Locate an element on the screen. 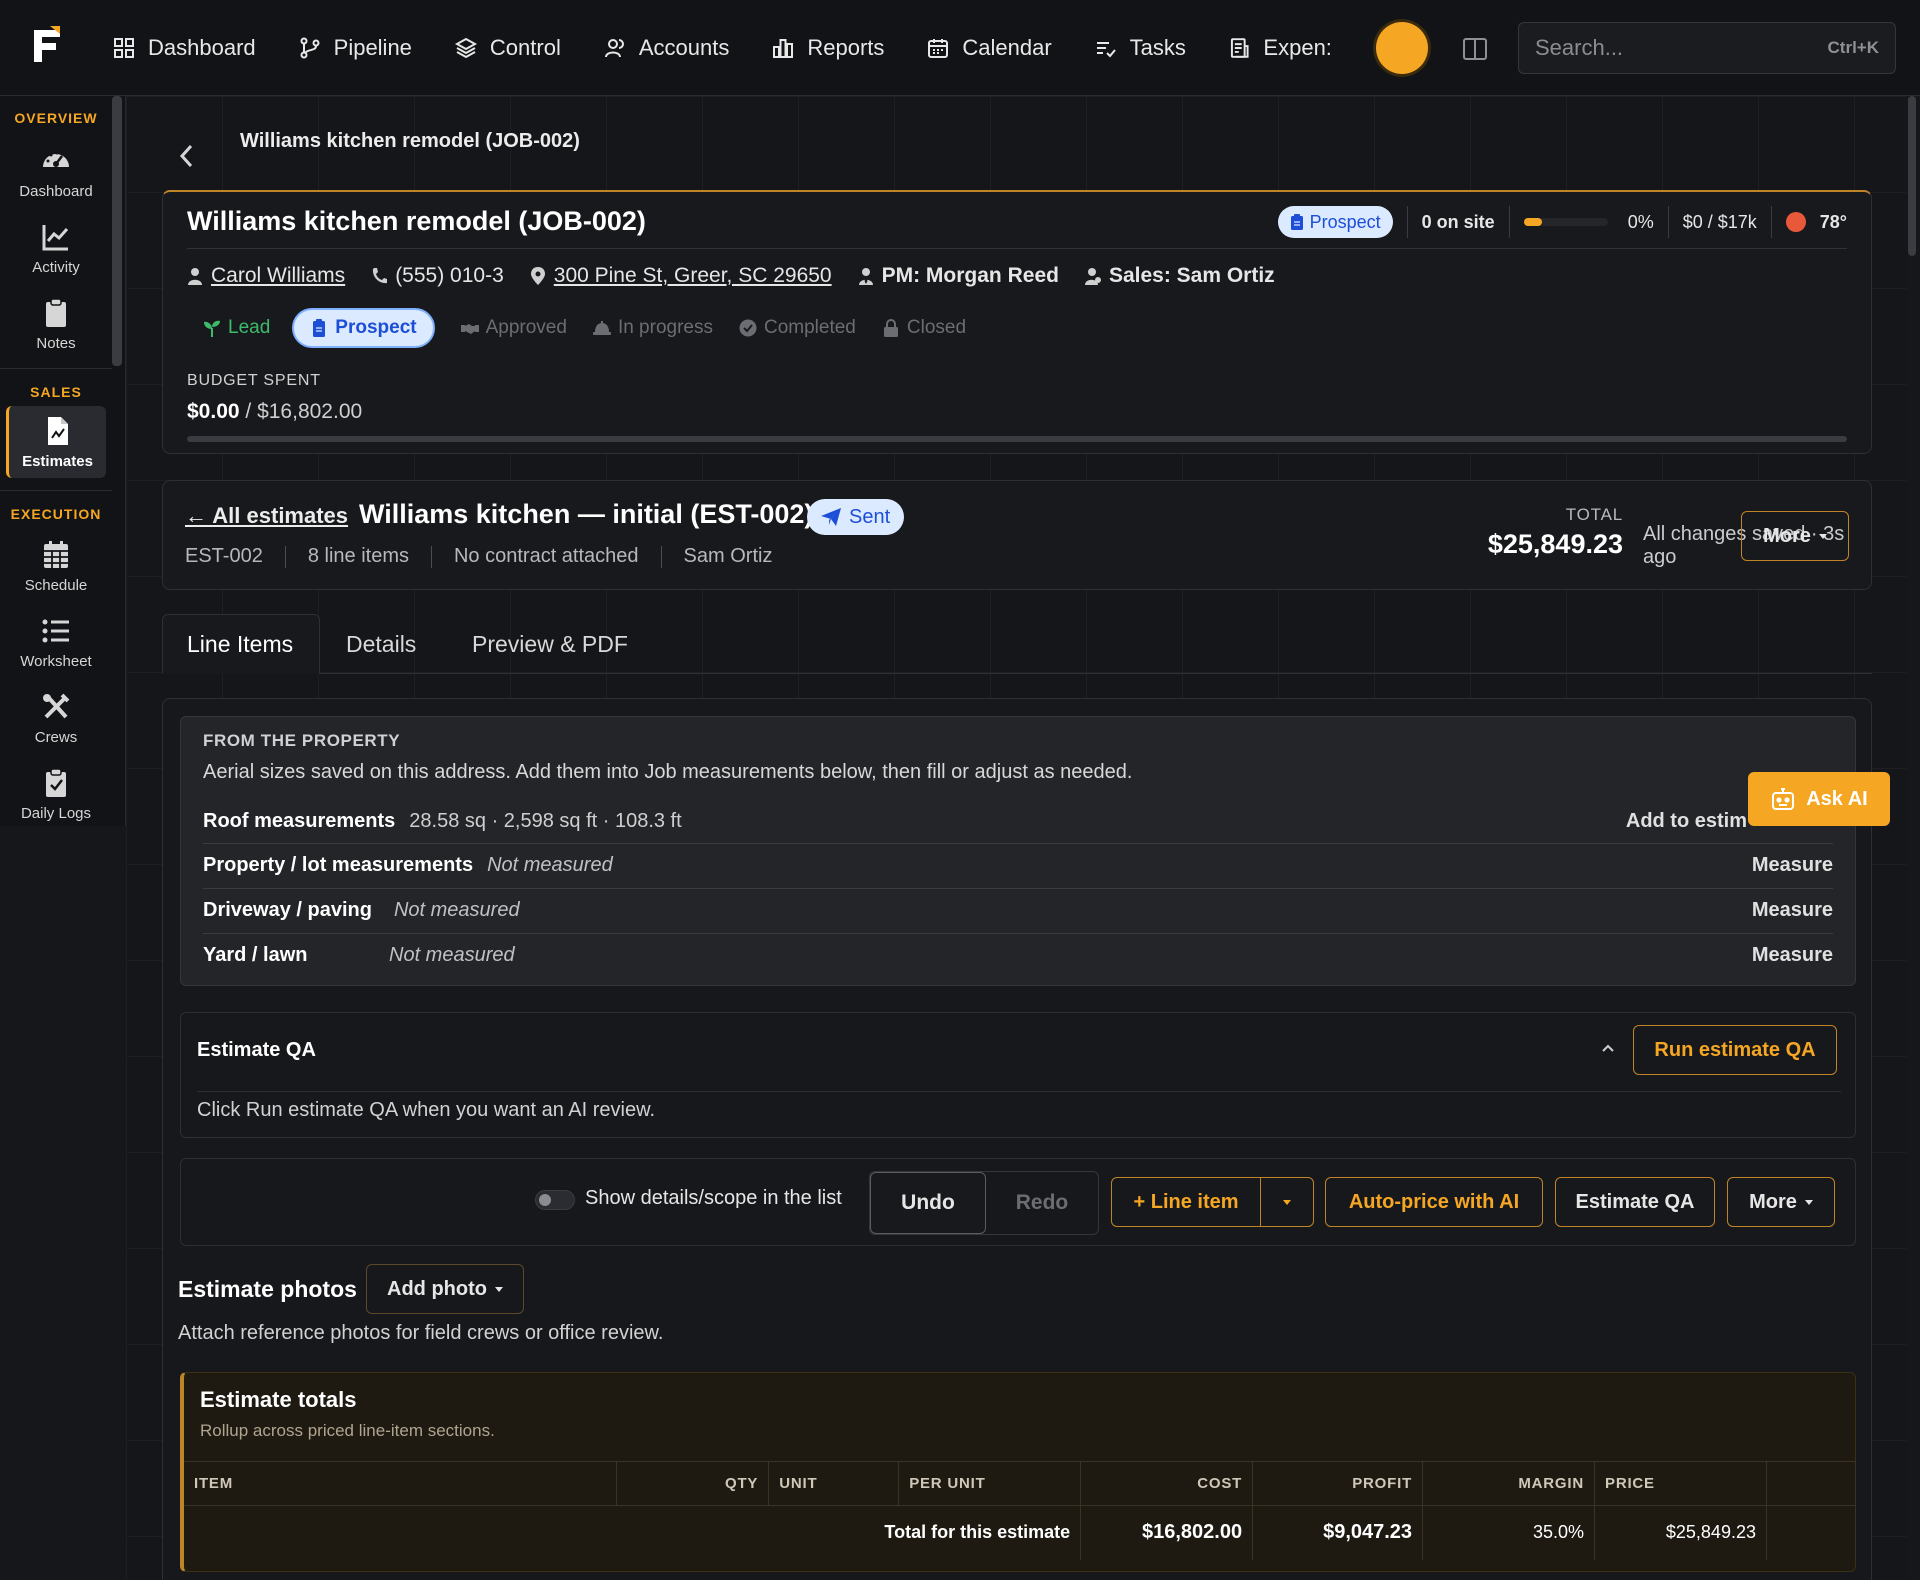 Image resolution: width=1920 pixels, height=1580 pixels. user-avatar is located at coordinates (1402, 48).